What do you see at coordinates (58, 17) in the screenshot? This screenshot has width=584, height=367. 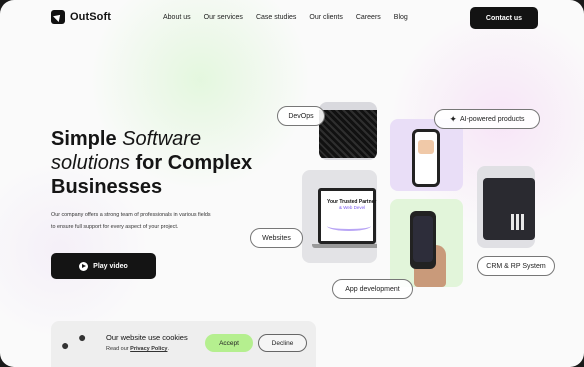 I see `logo-icon` at bounding box center [58, 17].